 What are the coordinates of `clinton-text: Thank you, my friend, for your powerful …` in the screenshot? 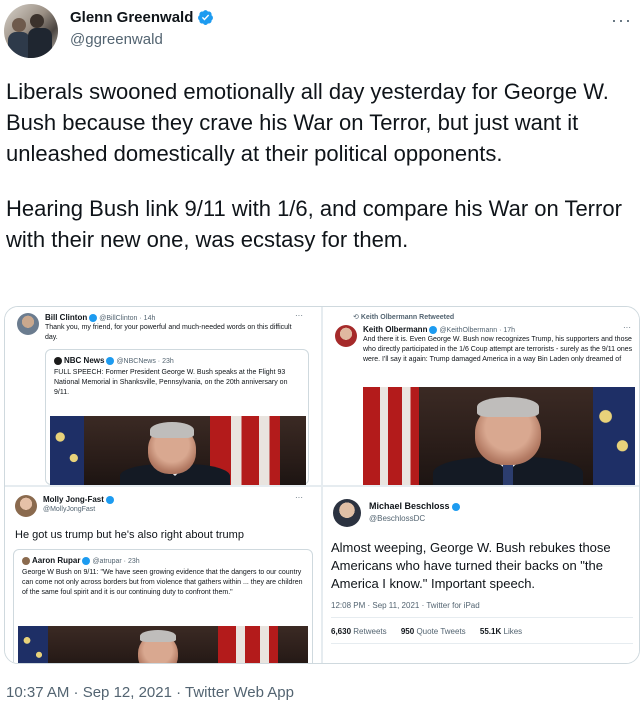 It's located at (168, 332).